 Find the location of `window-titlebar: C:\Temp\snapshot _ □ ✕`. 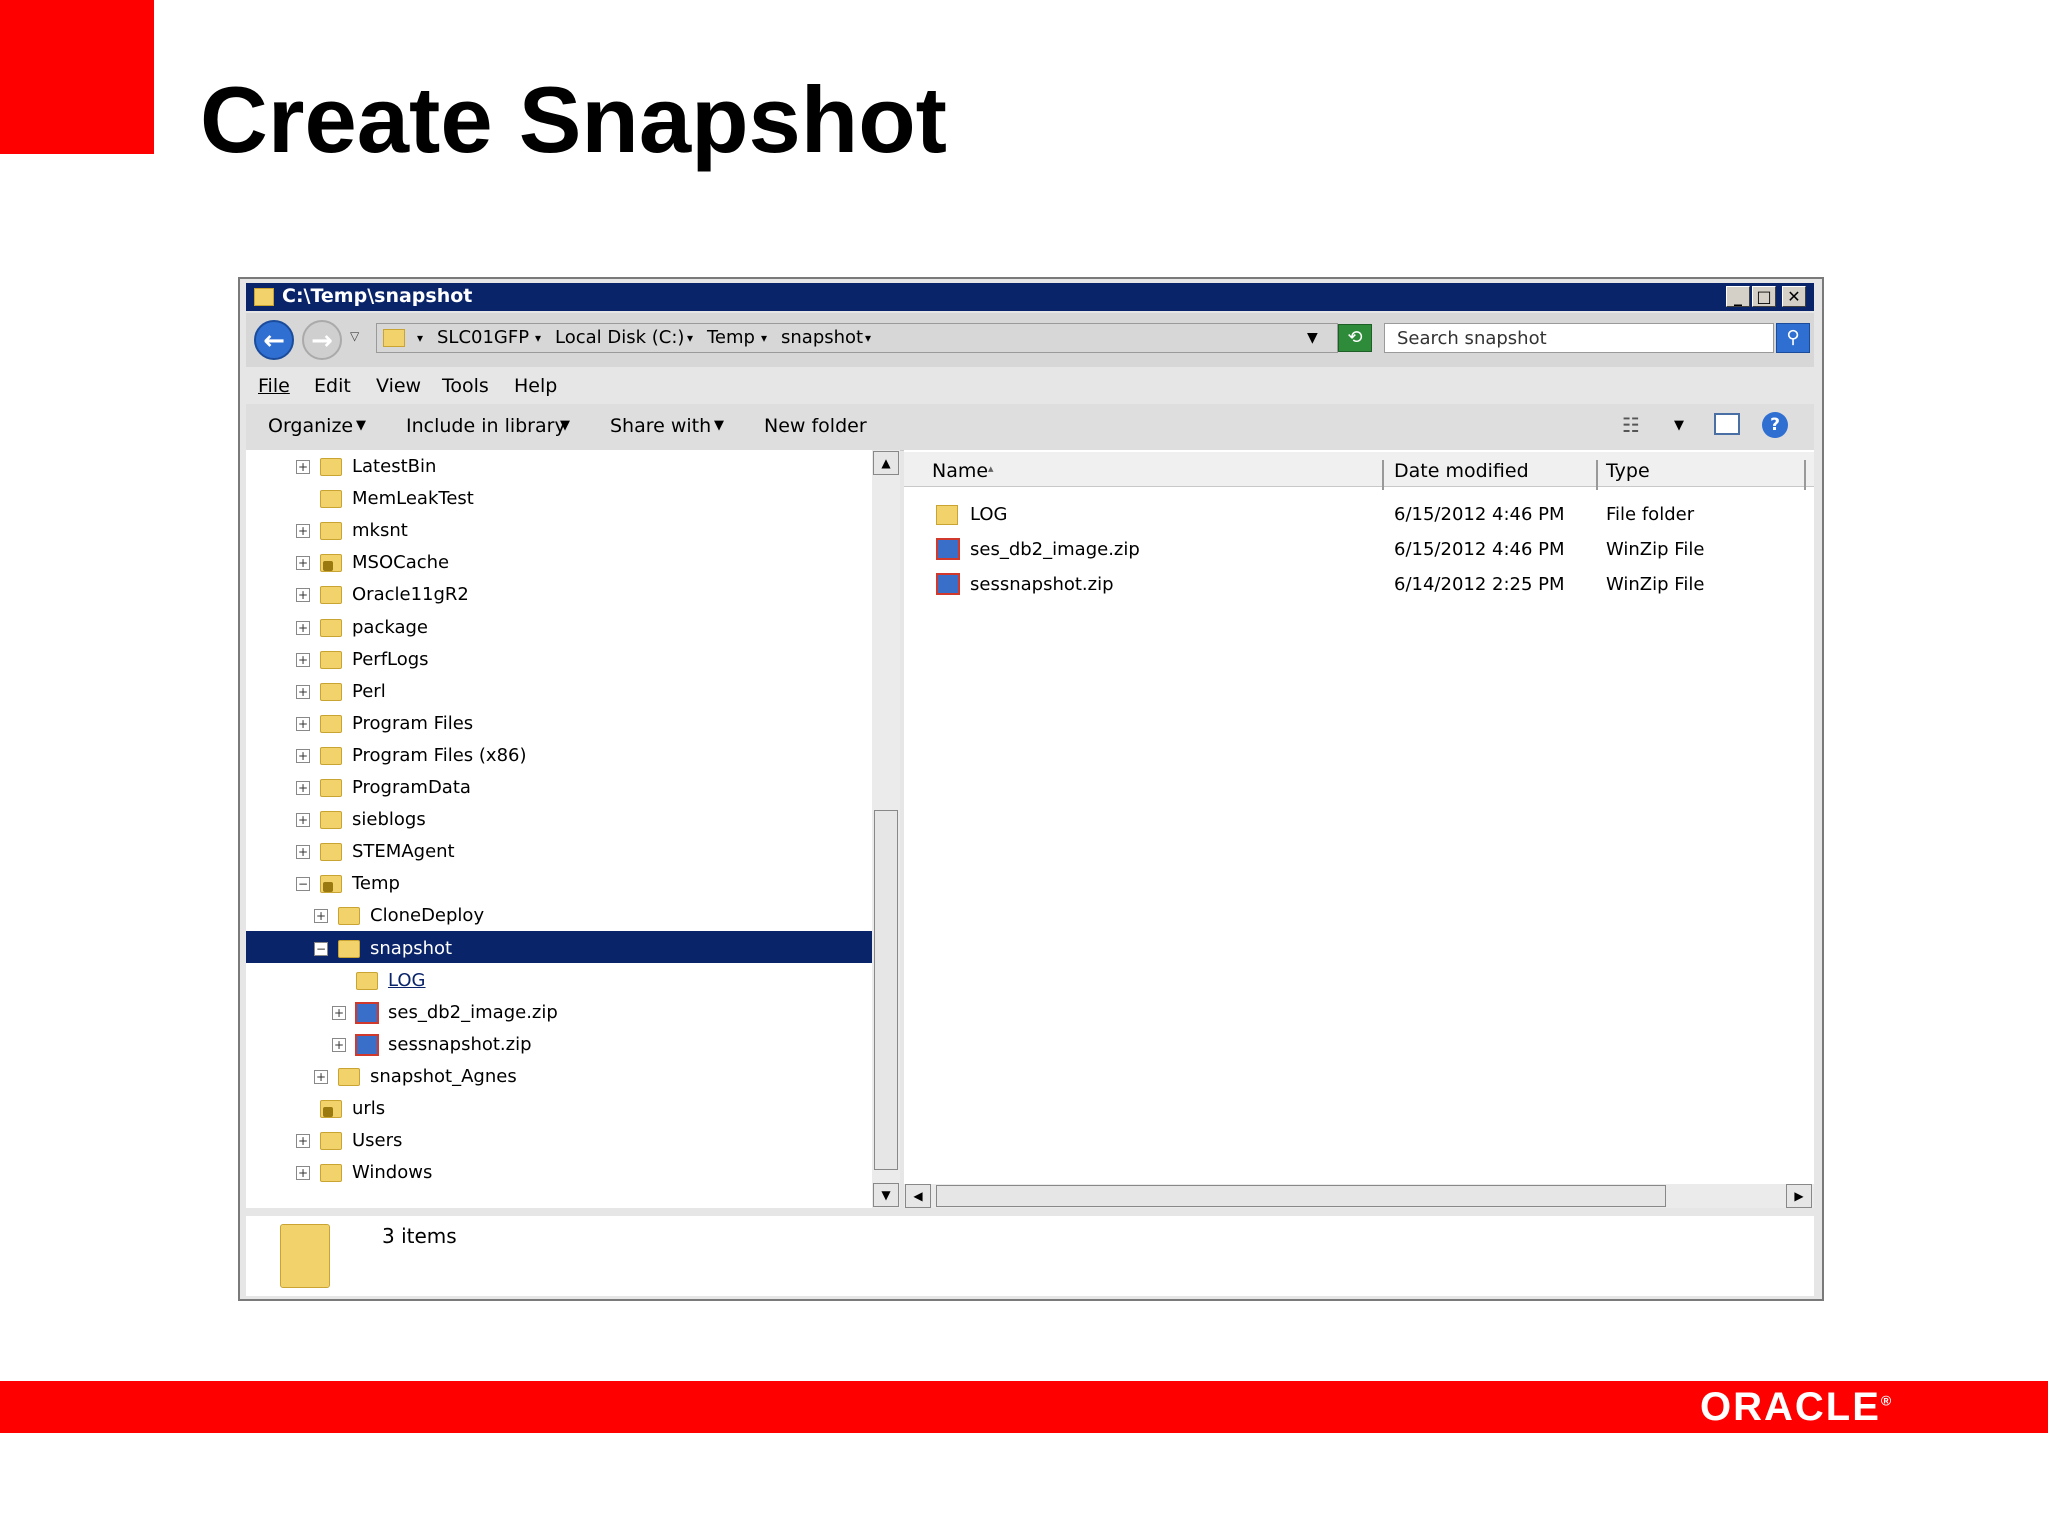

window-titlebar: C:\Temp\snapshot _ □ ✕ is located at coordinates (1030, 297).